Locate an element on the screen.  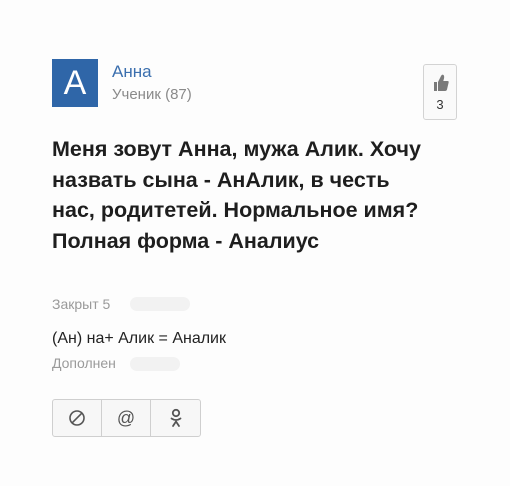
like-button: 3 is located at coordinates (440, 92).